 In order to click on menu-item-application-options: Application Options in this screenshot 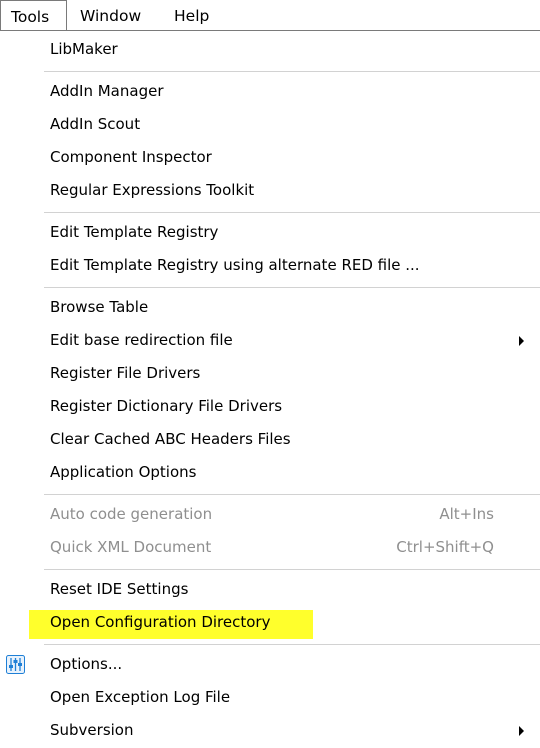, I will do `click(270, 472)`.